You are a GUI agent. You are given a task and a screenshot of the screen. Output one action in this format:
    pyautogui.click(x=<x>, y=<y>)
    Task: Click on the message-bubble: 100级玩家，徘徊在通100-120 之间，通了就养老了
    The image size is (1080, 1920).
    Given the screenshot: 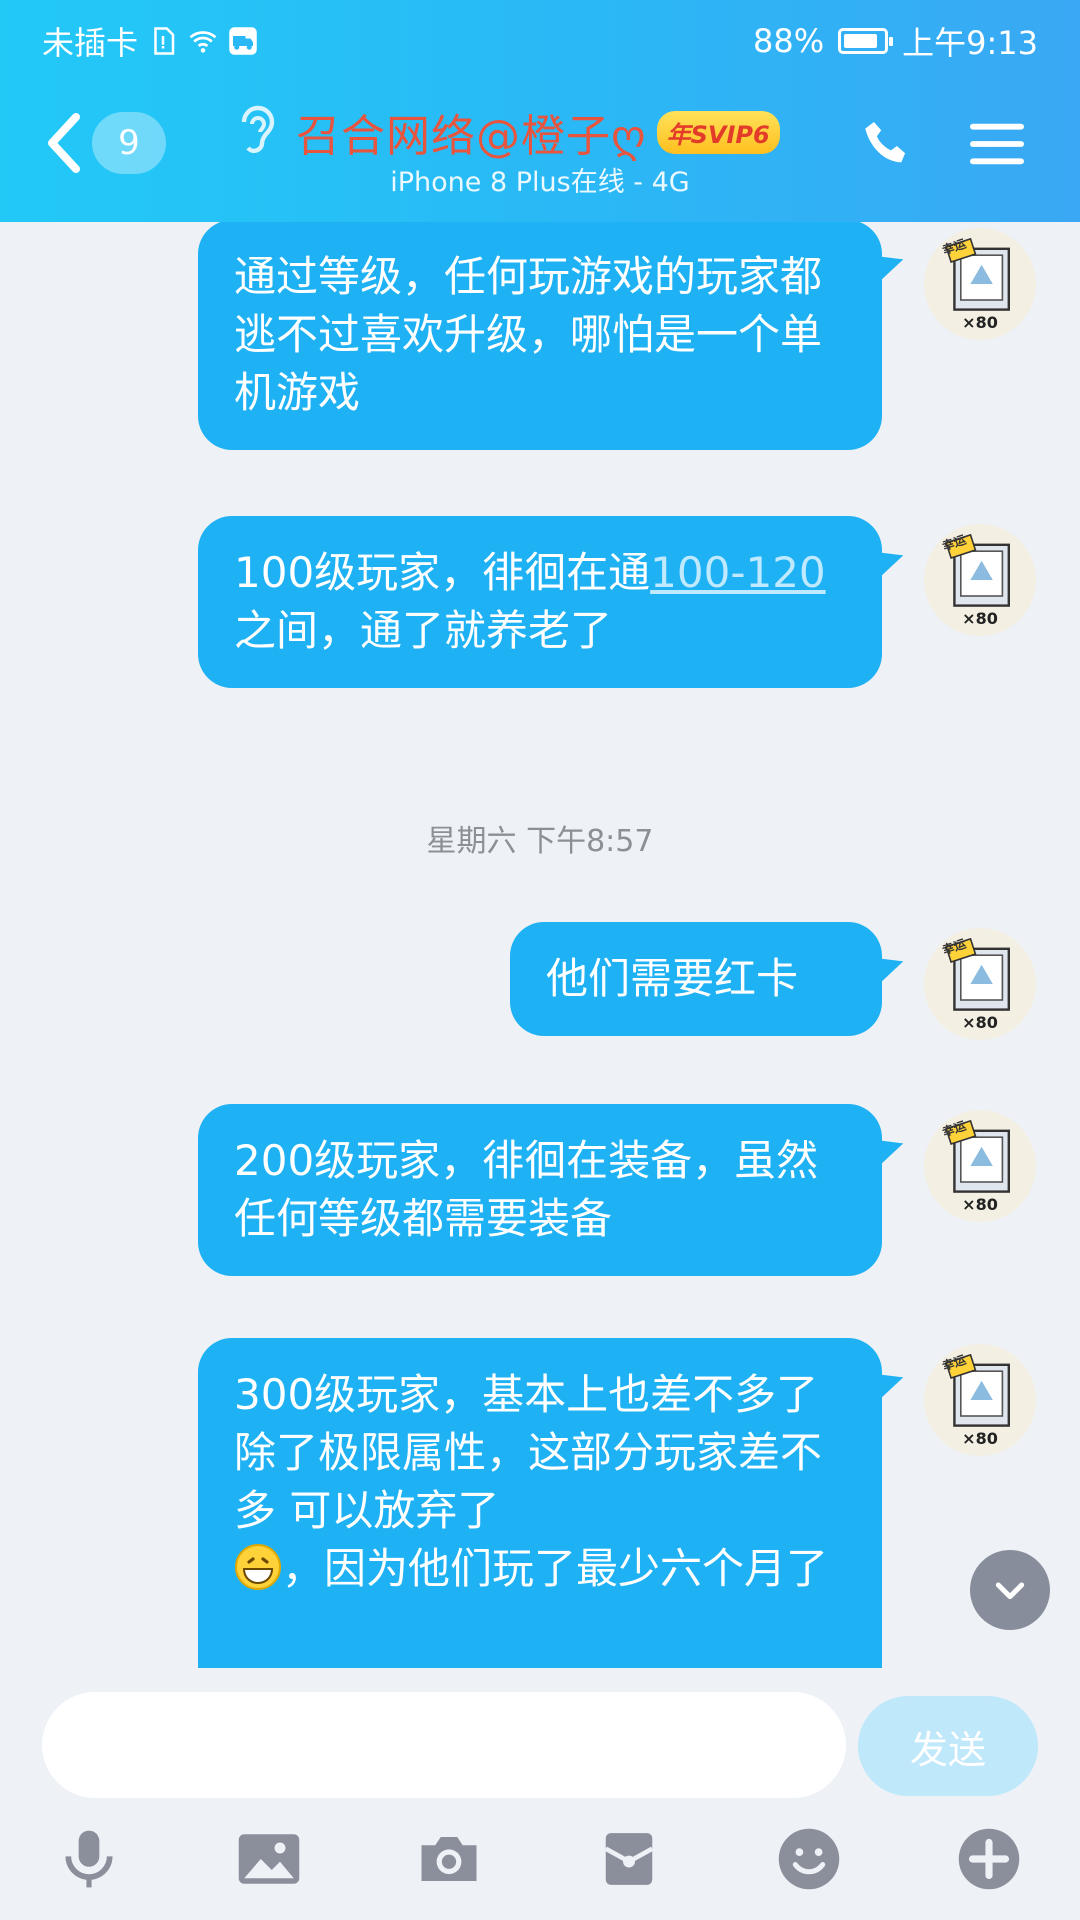 What is the action you would take?
    pyautogui.click(x=540, y=602)
    